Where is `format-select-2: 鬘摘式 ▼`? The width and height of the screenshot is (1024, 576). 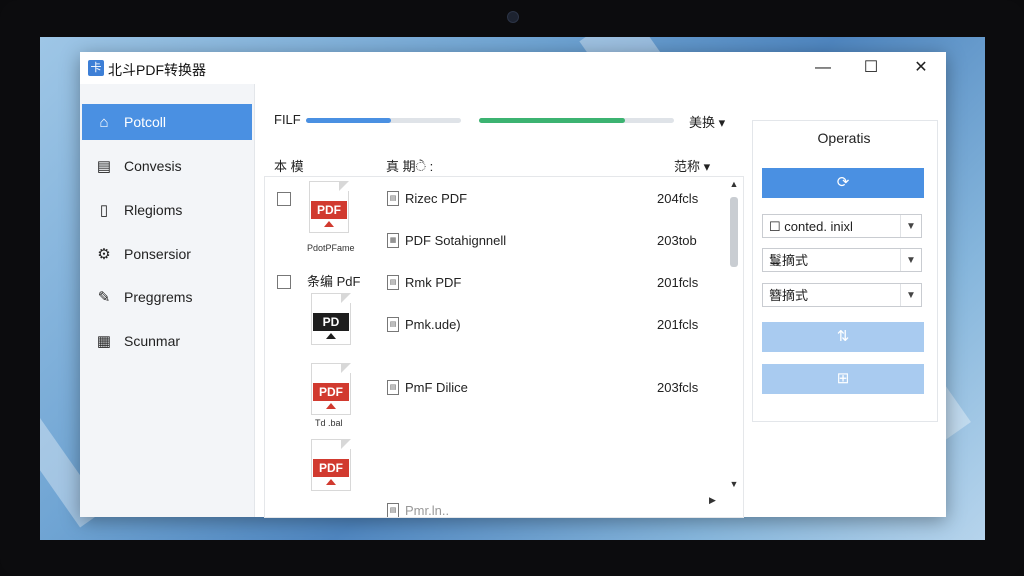 format-select-2: 鬘摘式 ▼ is located at coordinates (842, 260).